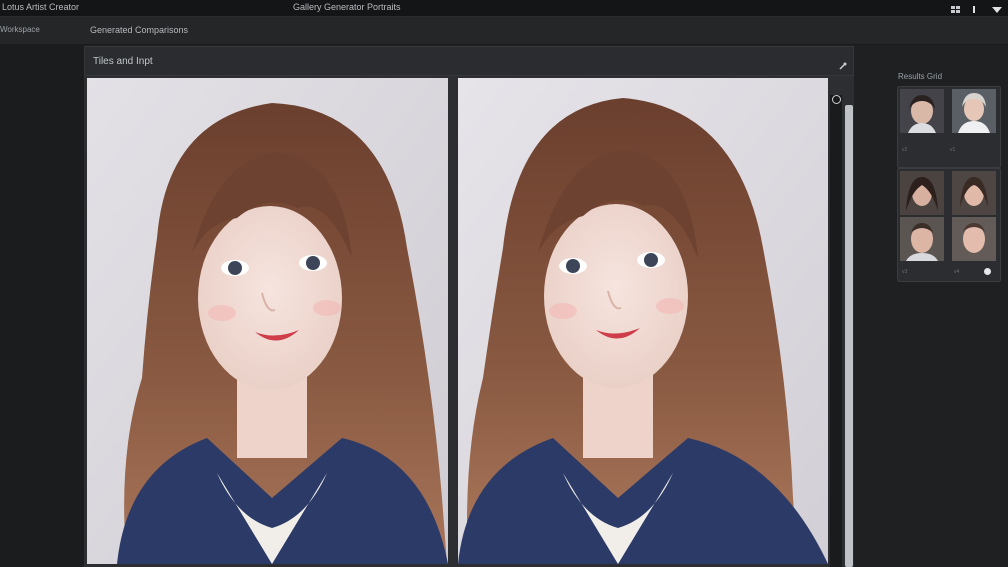  I want to click on select-dot, so click(987, 271).